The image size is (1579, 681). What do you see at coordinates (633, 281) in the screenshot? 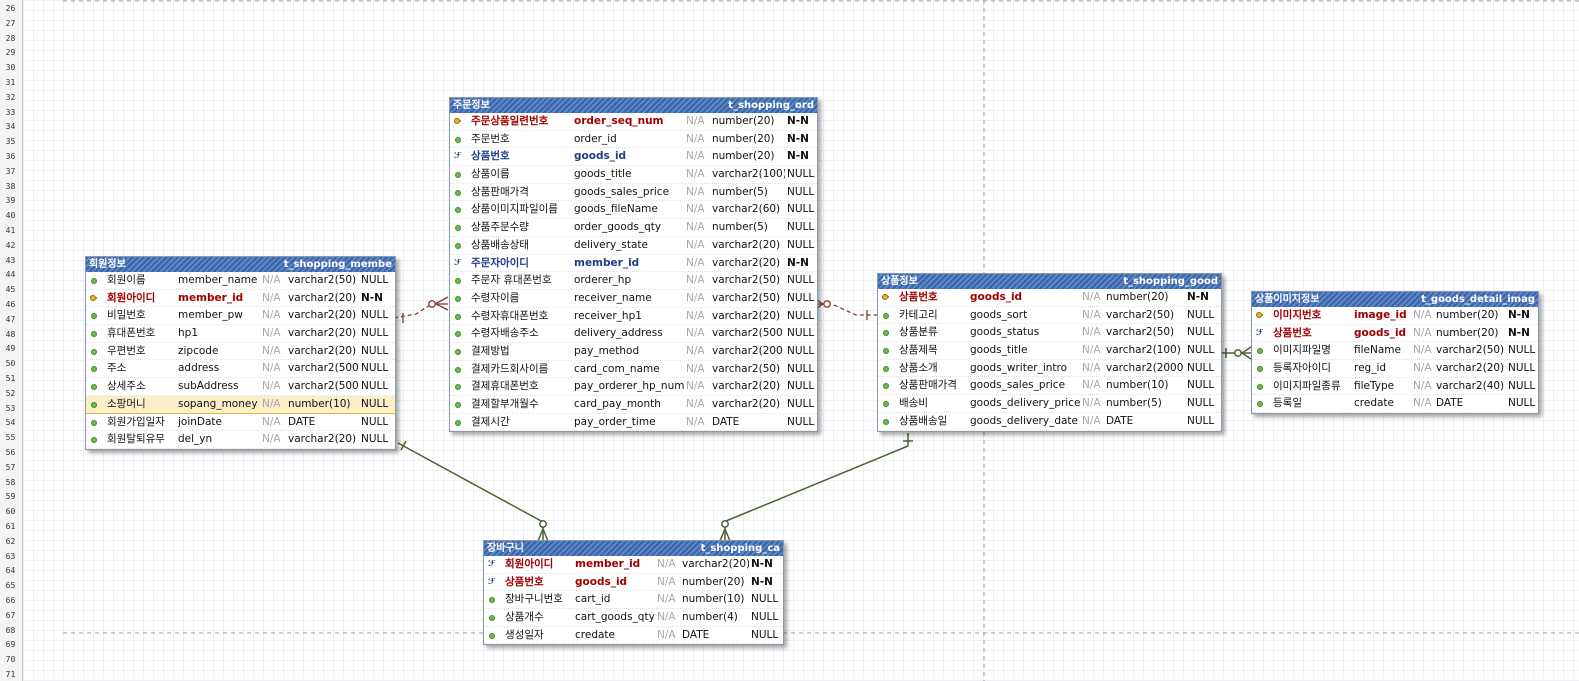
I see `attribute-row: 주문자 휴대폰번호 orderer_hp N/A varchar2(50) NULL` at bounding box center [633, 281].